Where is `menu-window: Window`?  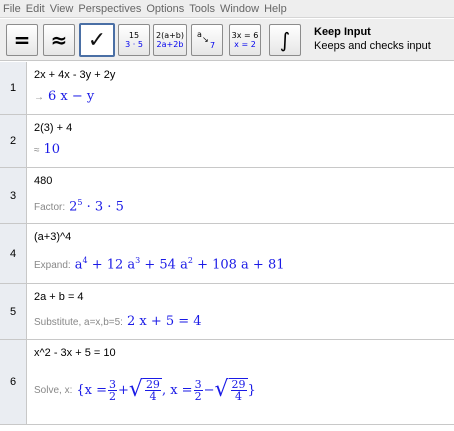
menu-window: Window is located at coordinates (239, 9).